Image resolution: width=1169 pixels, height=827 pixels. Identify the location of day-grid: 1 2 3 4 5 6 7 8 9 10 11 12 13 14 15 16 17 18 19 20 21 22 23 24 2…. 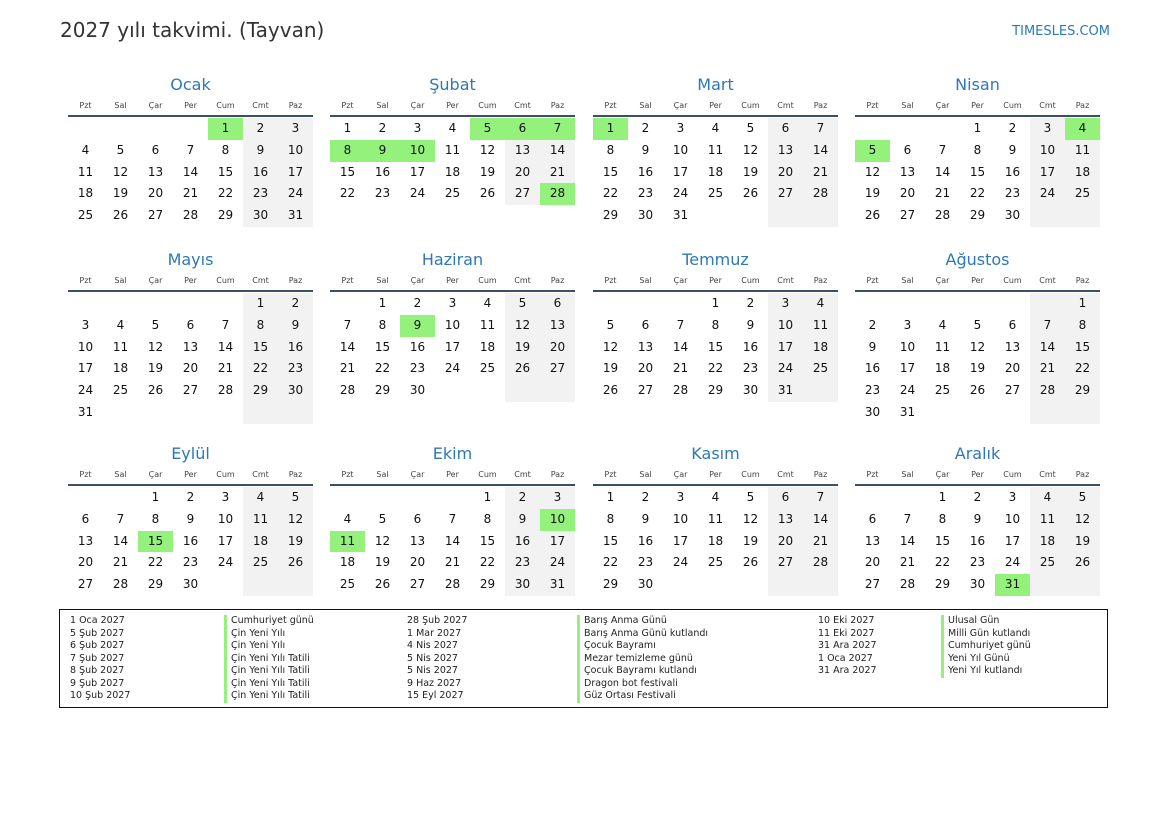
(977, 541).